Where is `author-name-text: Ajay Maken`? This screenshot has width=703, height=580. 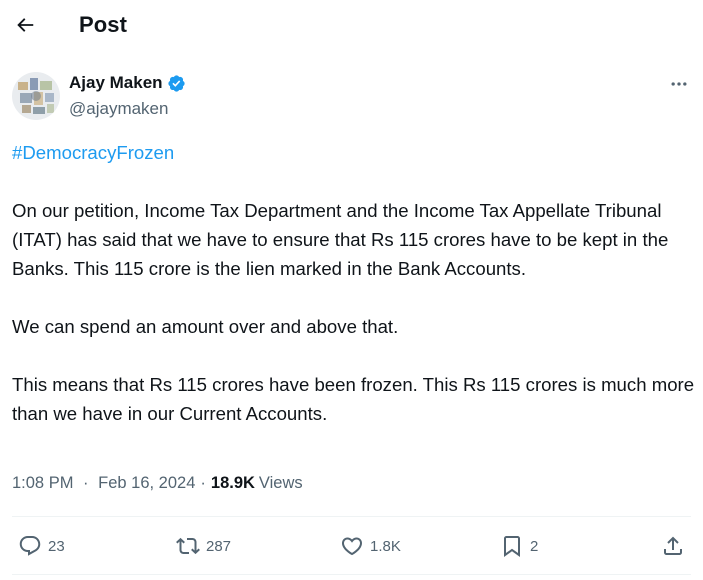 author-name-text: Ajay Maken is located at coordinates (116, 82).